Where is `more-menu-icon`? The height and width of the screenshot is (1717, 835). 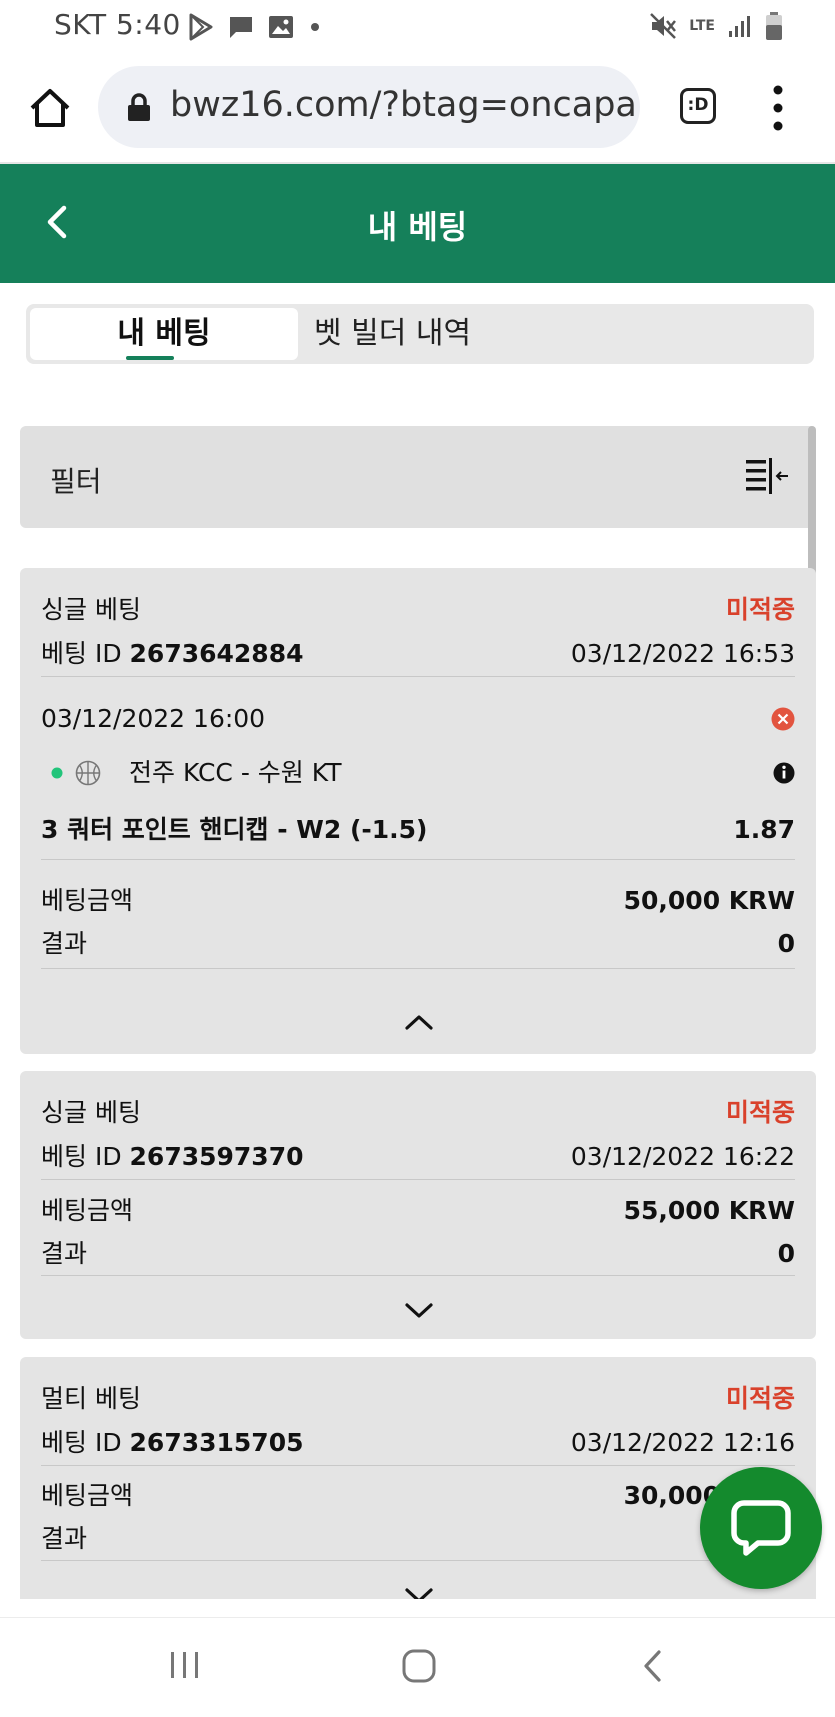
more-menu-icon is located at coordinates (778, 108).